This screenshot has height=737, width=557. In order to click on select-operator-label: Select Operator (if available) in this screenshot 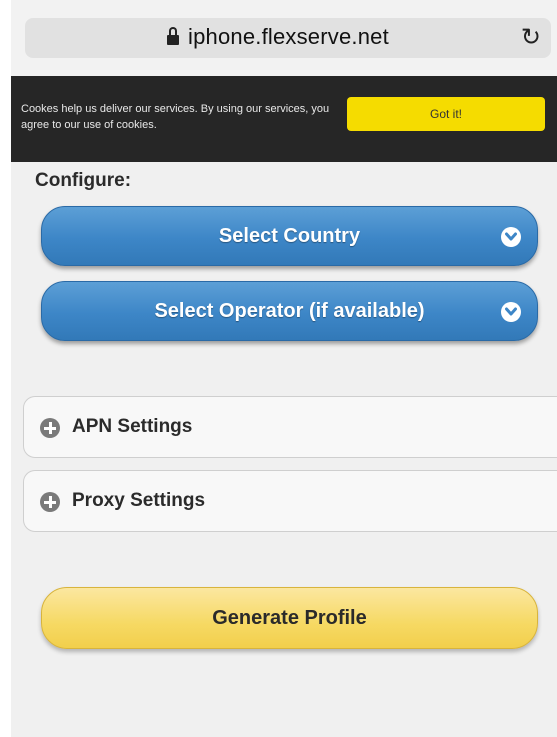, I will do `click(289, 311)`.